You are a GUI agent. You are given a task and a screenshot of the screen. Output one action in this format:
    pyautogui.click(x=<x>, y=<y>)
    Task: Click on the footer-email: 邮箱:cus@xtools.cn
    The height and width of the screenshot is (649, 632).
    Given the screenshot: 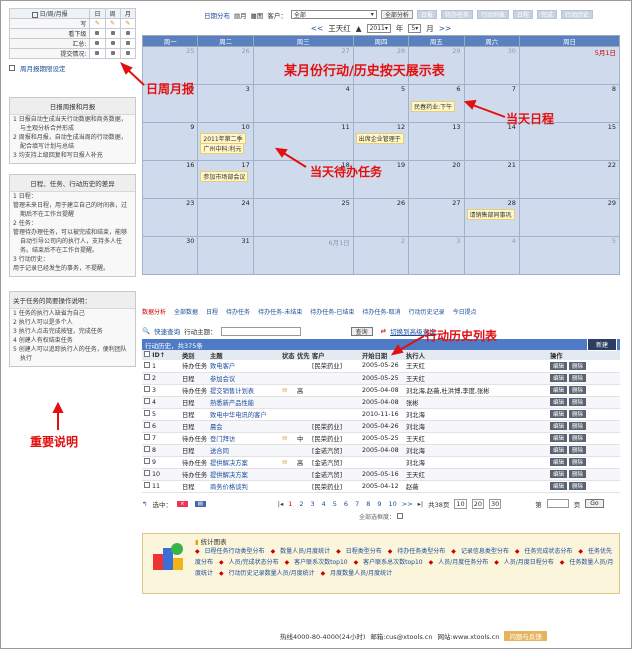 What is the action you would take?
    pyautogui.click(x=401, y=636)
    